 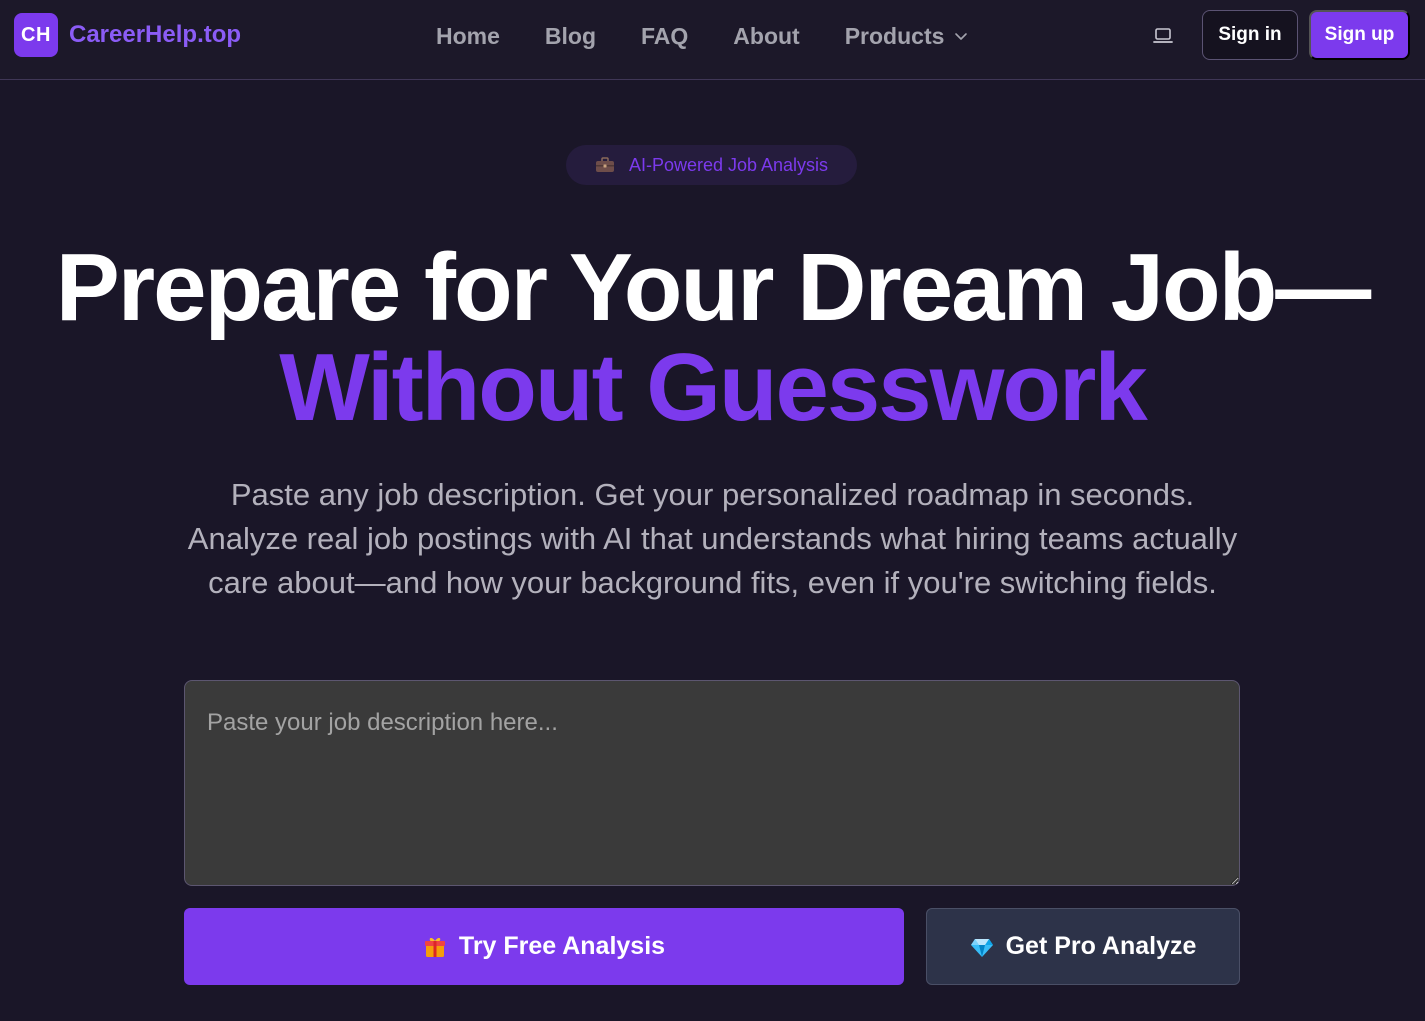 I want to click on try-free-analysis-button: Try Free Analysis, so click(x=544, y=946).